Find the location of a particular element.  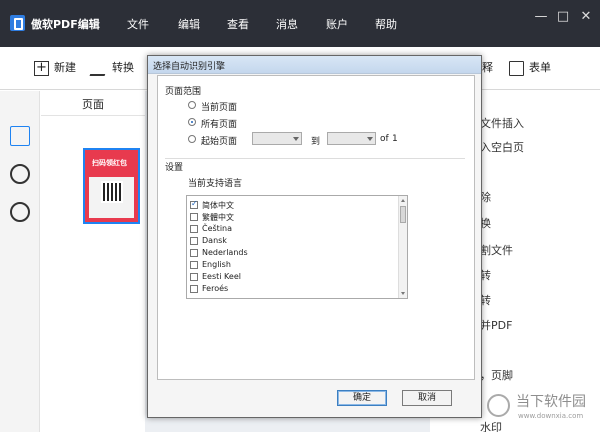

pages-icon is located at coordinates (20, 136).